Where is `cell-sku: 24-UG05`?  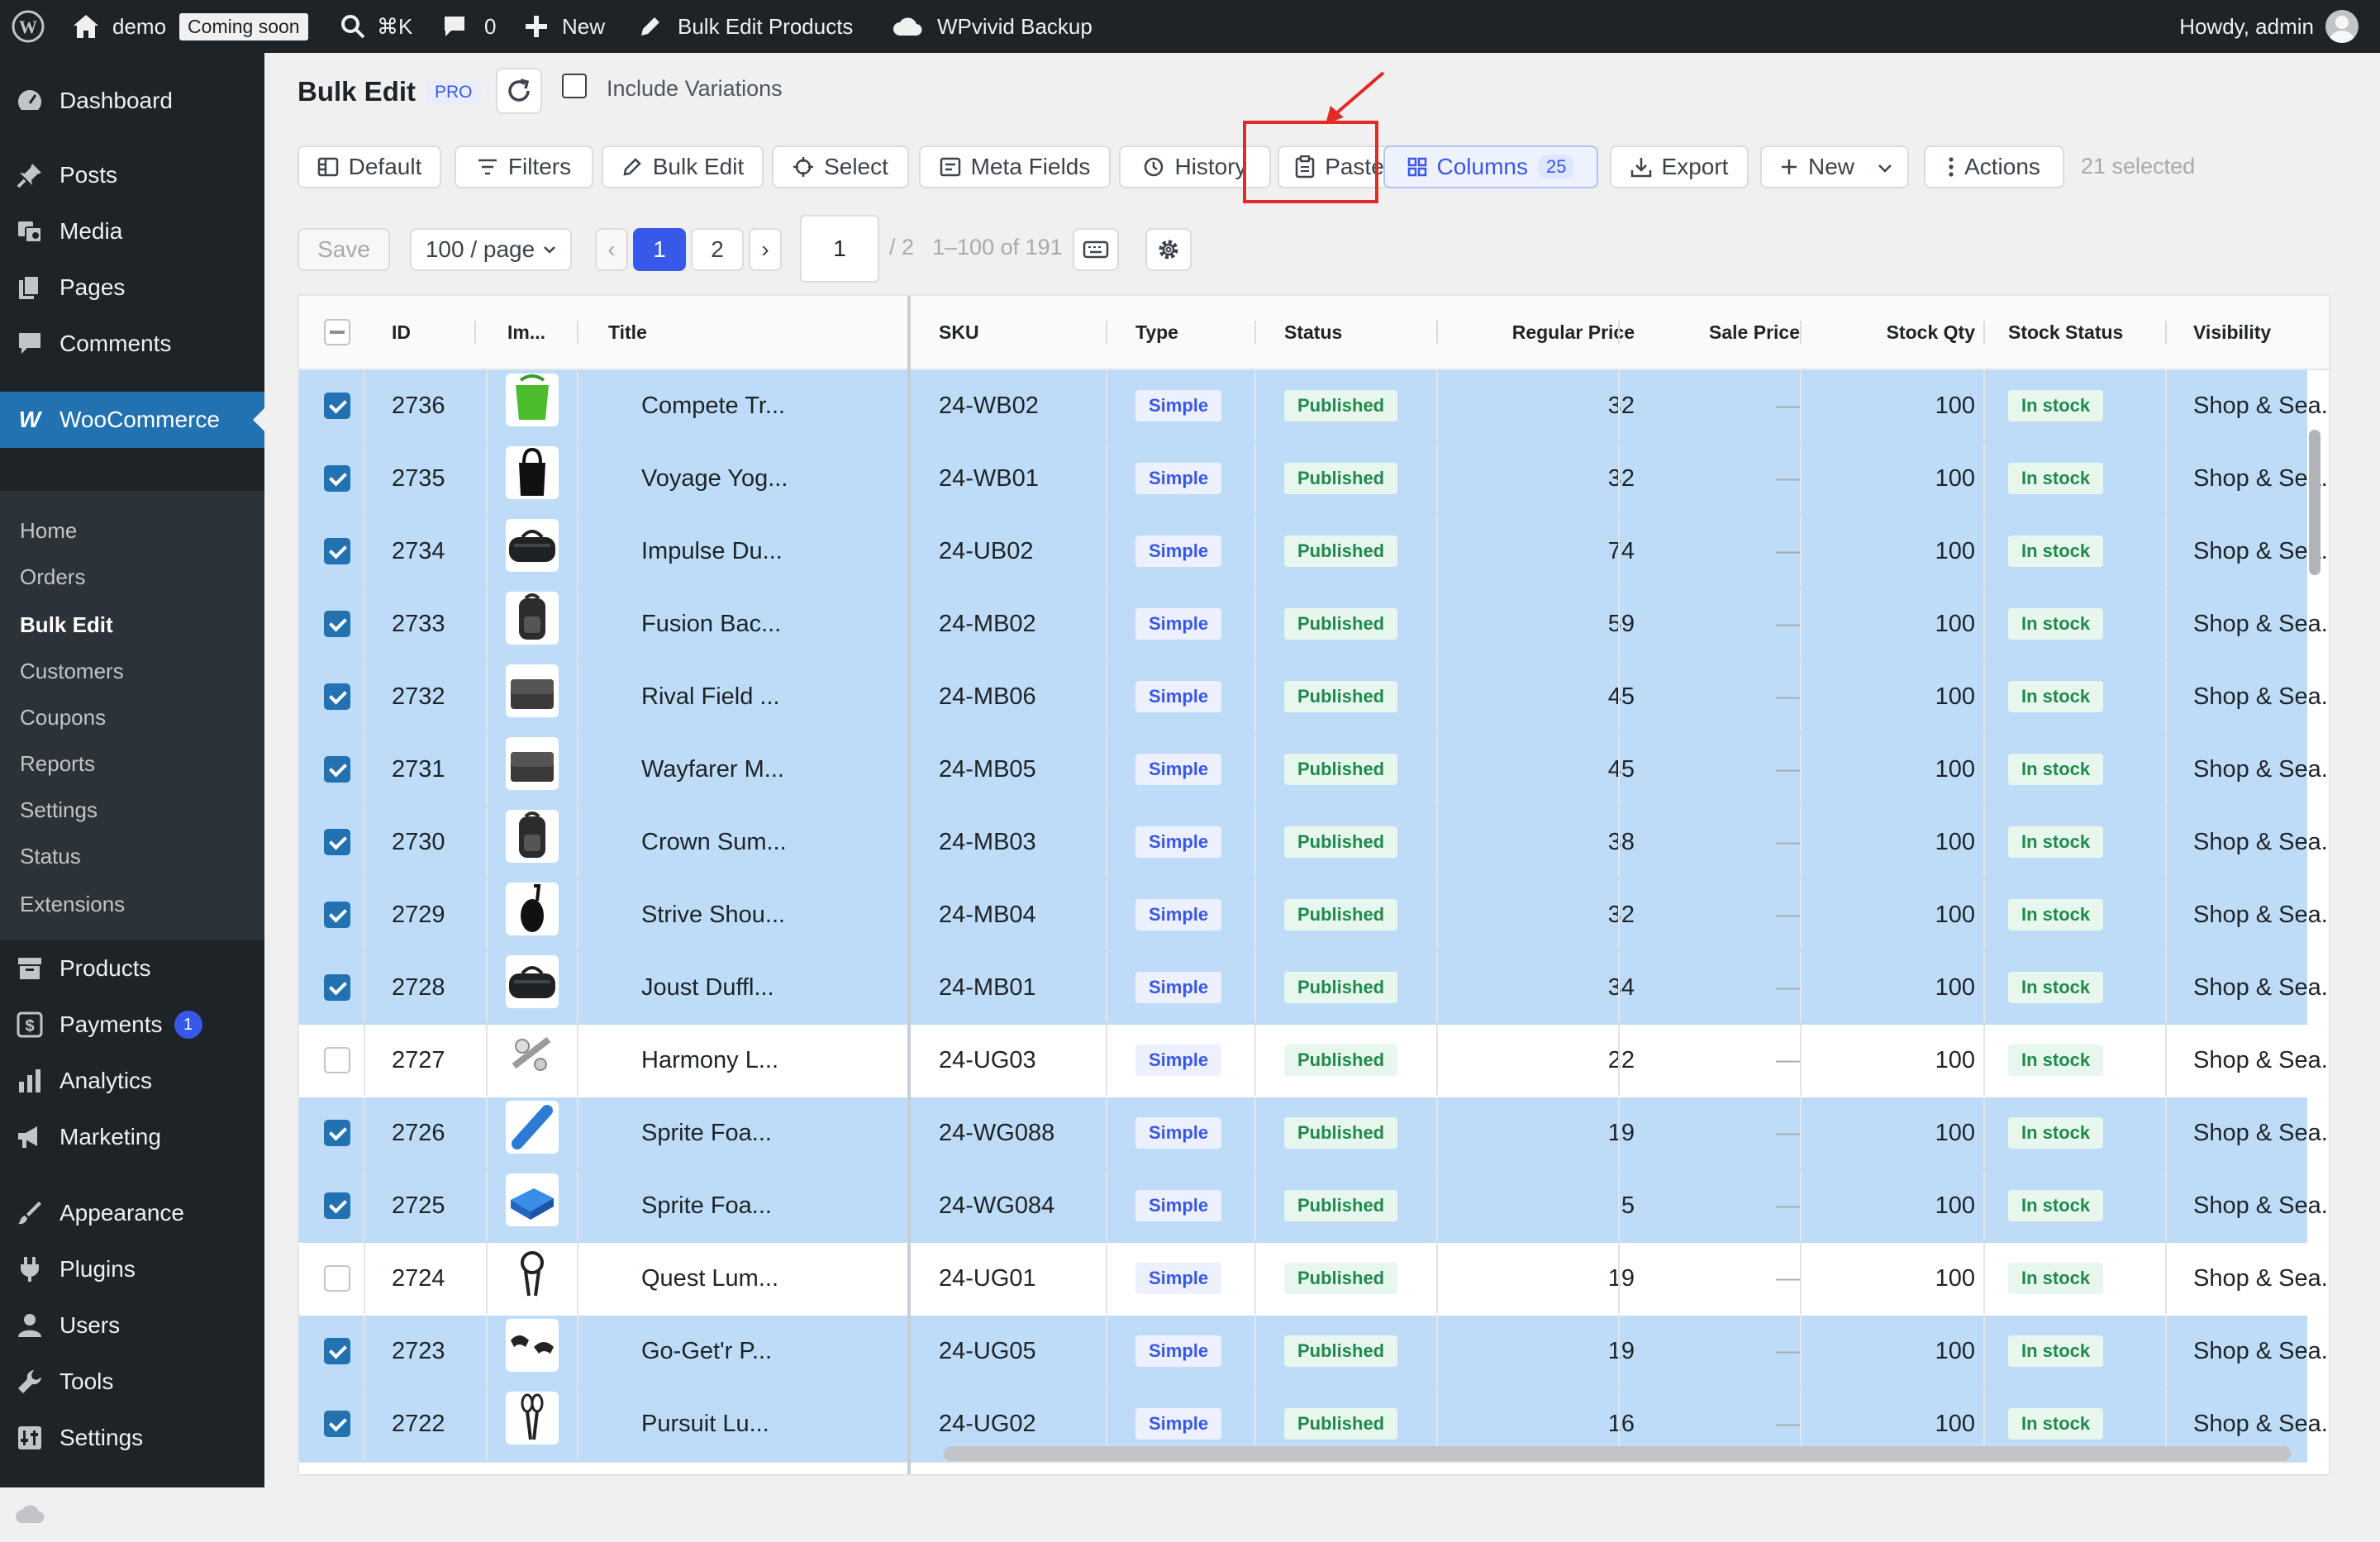
cell-sku: 24-UG05 is located at coordinates (987, 1351).